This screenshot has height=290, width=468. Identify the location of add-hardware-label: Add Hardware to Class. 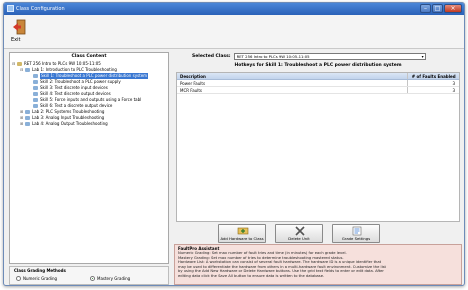
(242, 238).